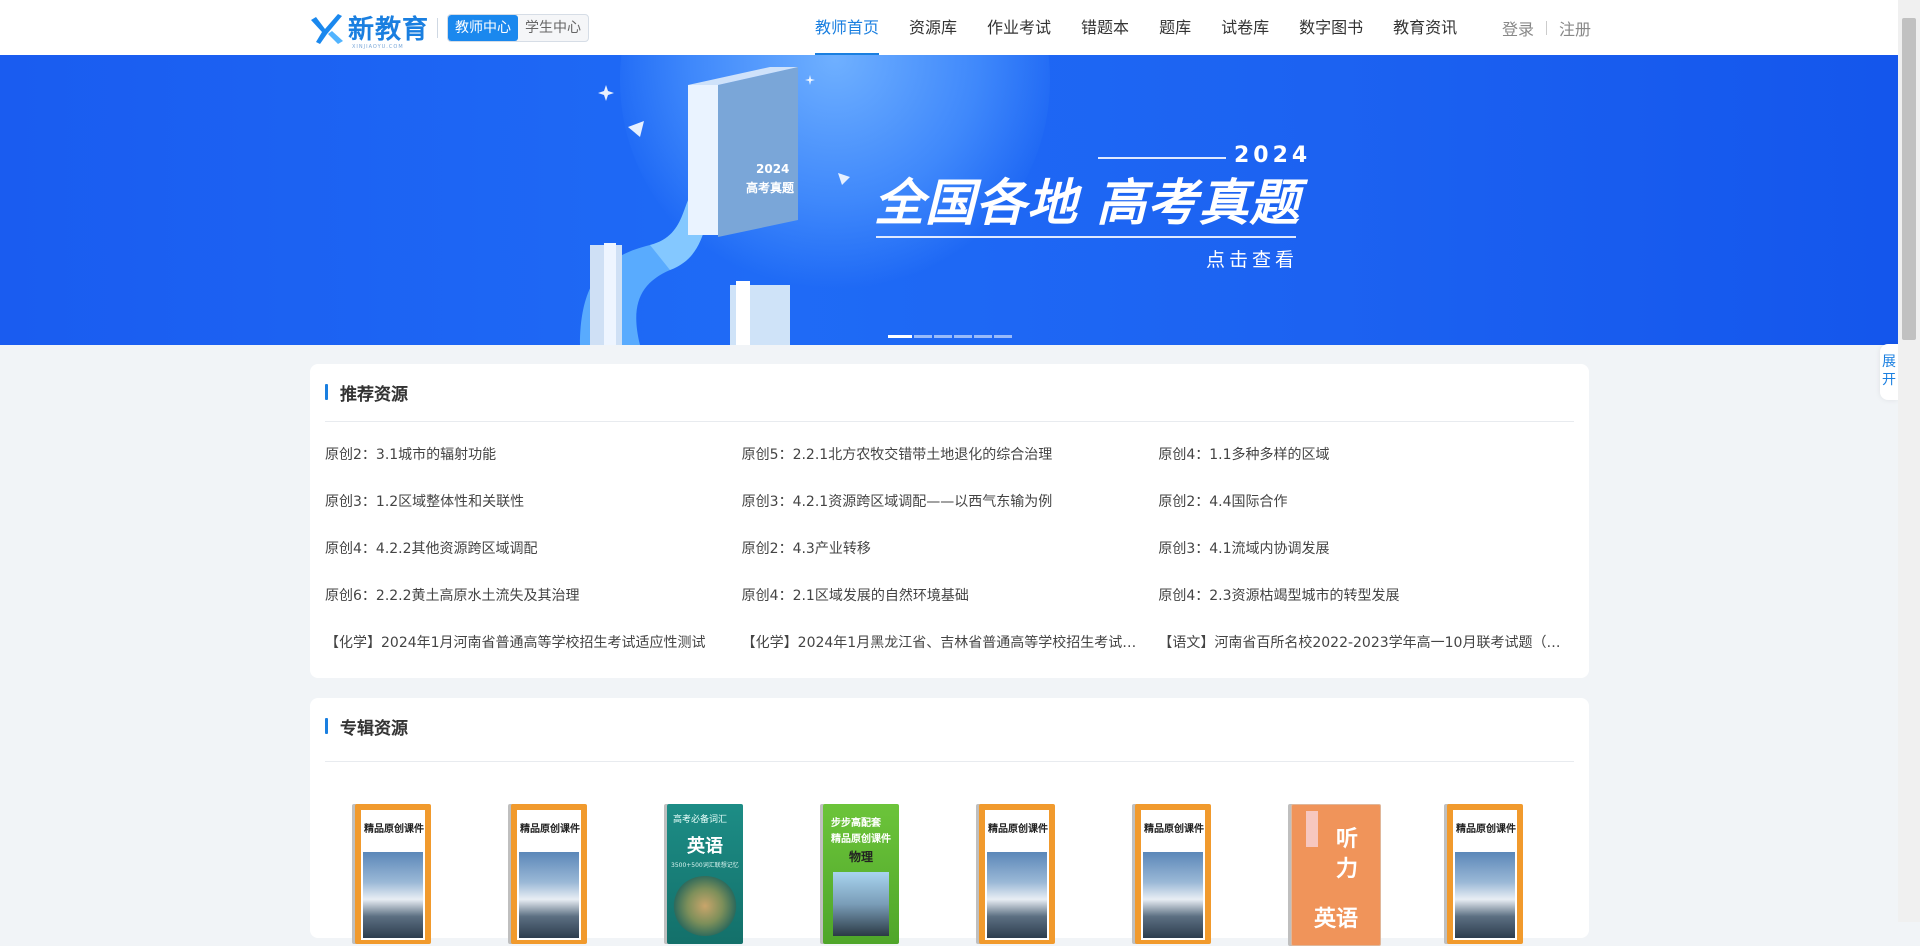 The image size is (1920, 946). Describe the element at coordinates (933, 27) in the screenshot. I see `nav-resource-library: 资源库` at that location.